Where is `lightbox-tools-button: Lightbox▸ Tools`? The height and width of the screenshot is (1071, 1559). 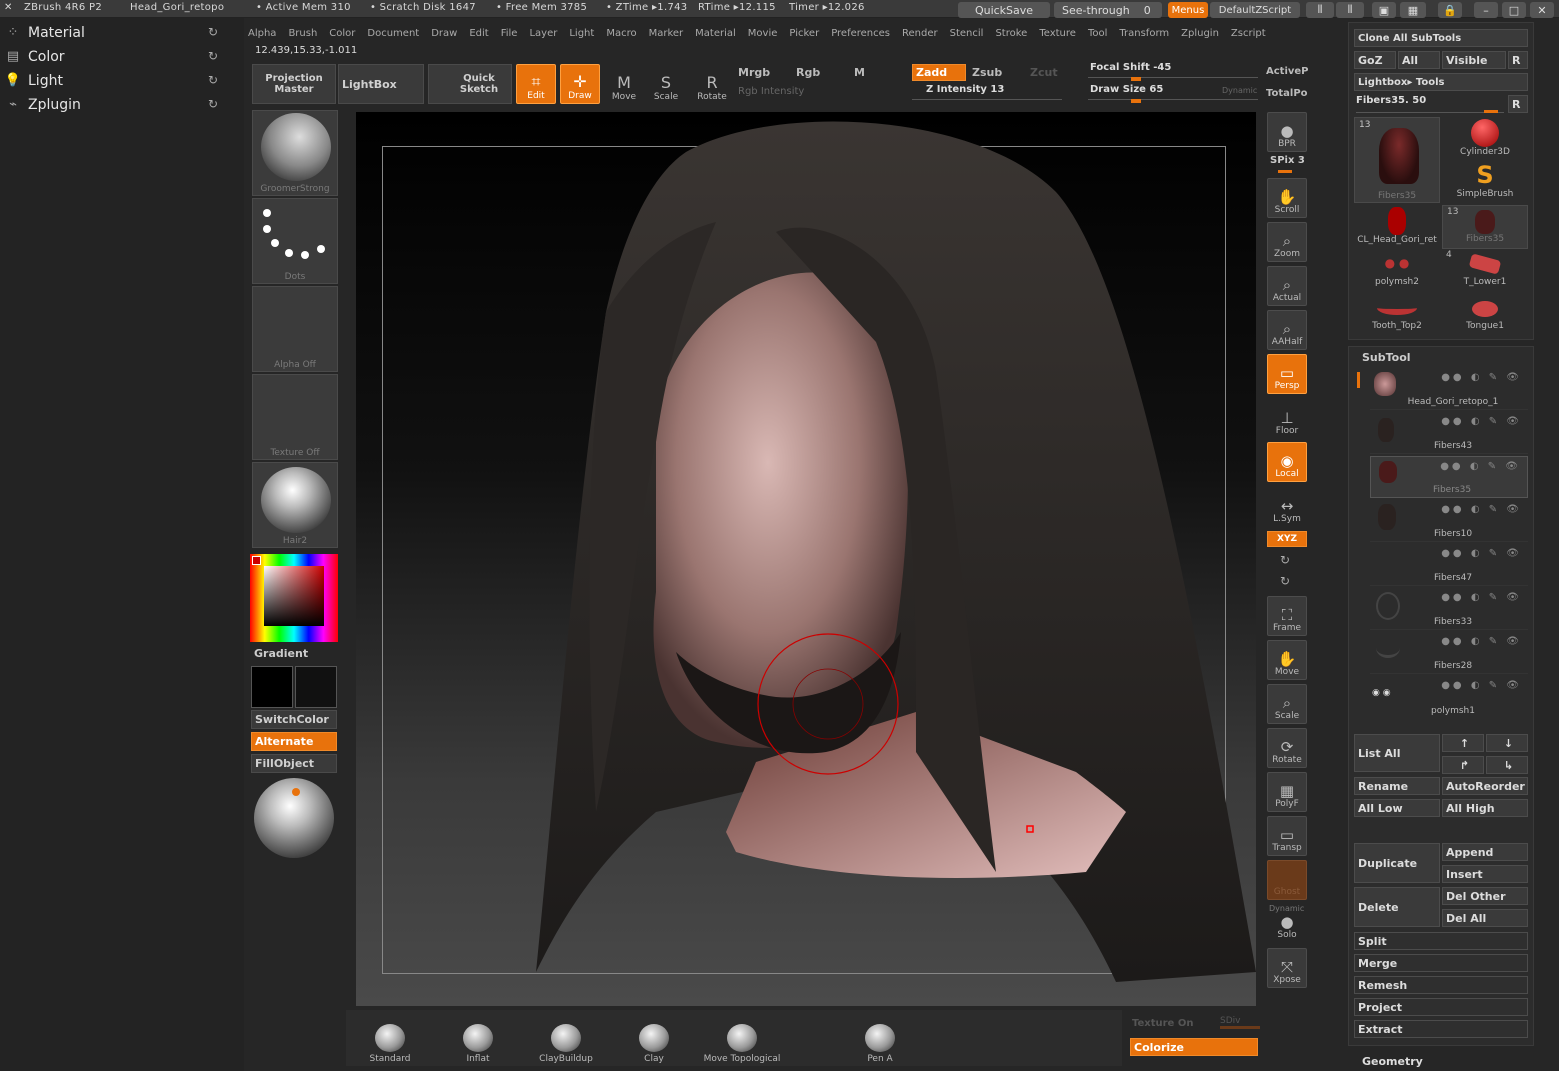
lightbox-tools-button: Lightbox▸ Tools is located at coordinates (1441, 82).